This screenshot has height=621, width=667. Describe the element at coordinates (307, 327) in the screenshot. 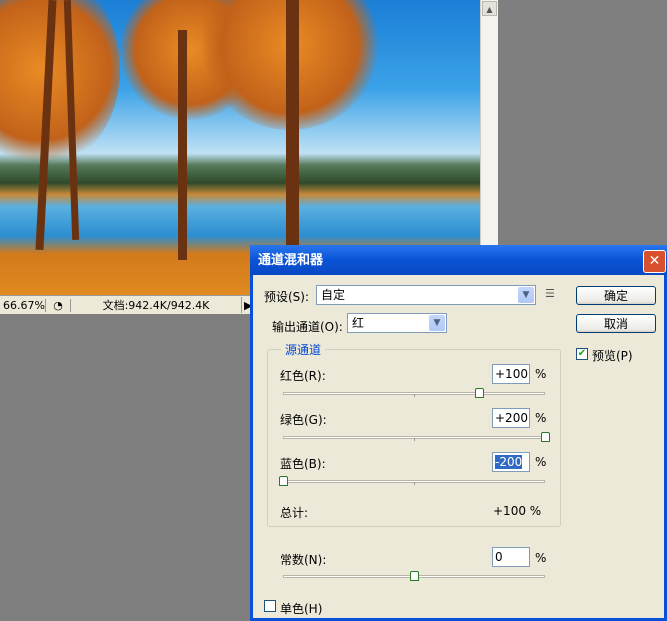

I see `output-channel-label: 输出通道(O):` at that location.